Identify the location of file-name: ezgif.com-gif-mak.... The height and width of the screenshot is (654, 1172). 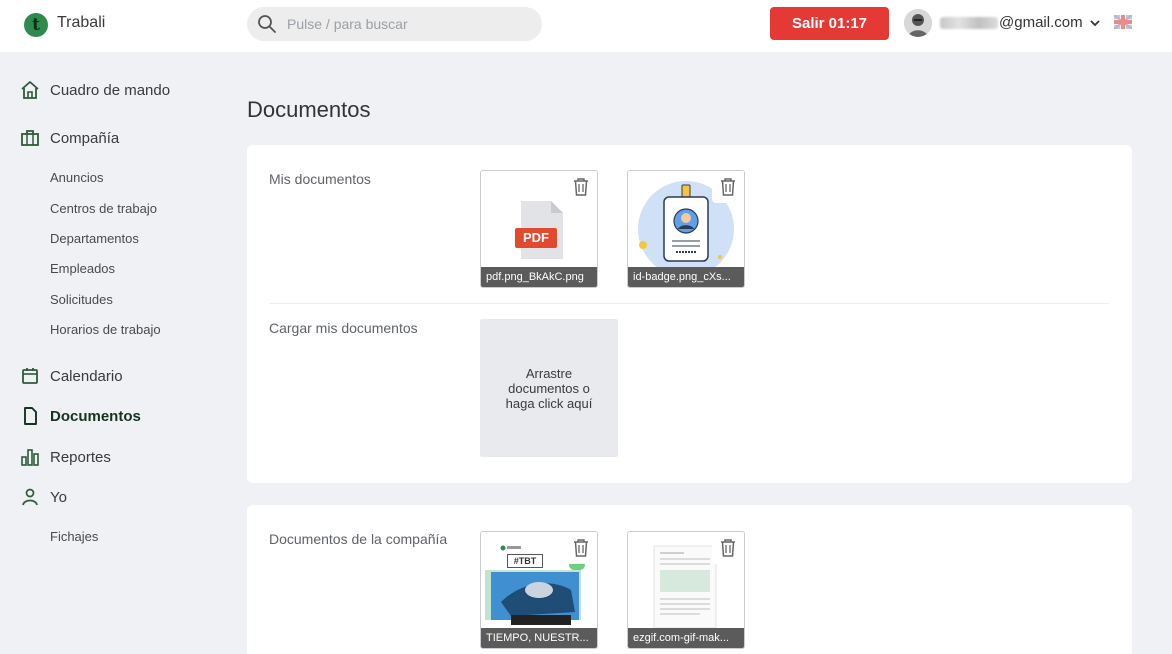
(686, 638).